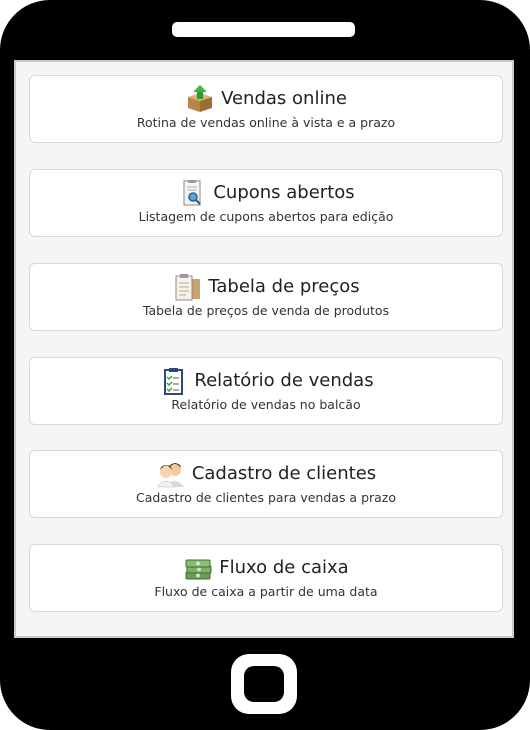 This screenshot has width=530, height=730. Describe the element at coordinates (284, 286) in the screenshot. I see `card-title: Tabela de preços` at that location.